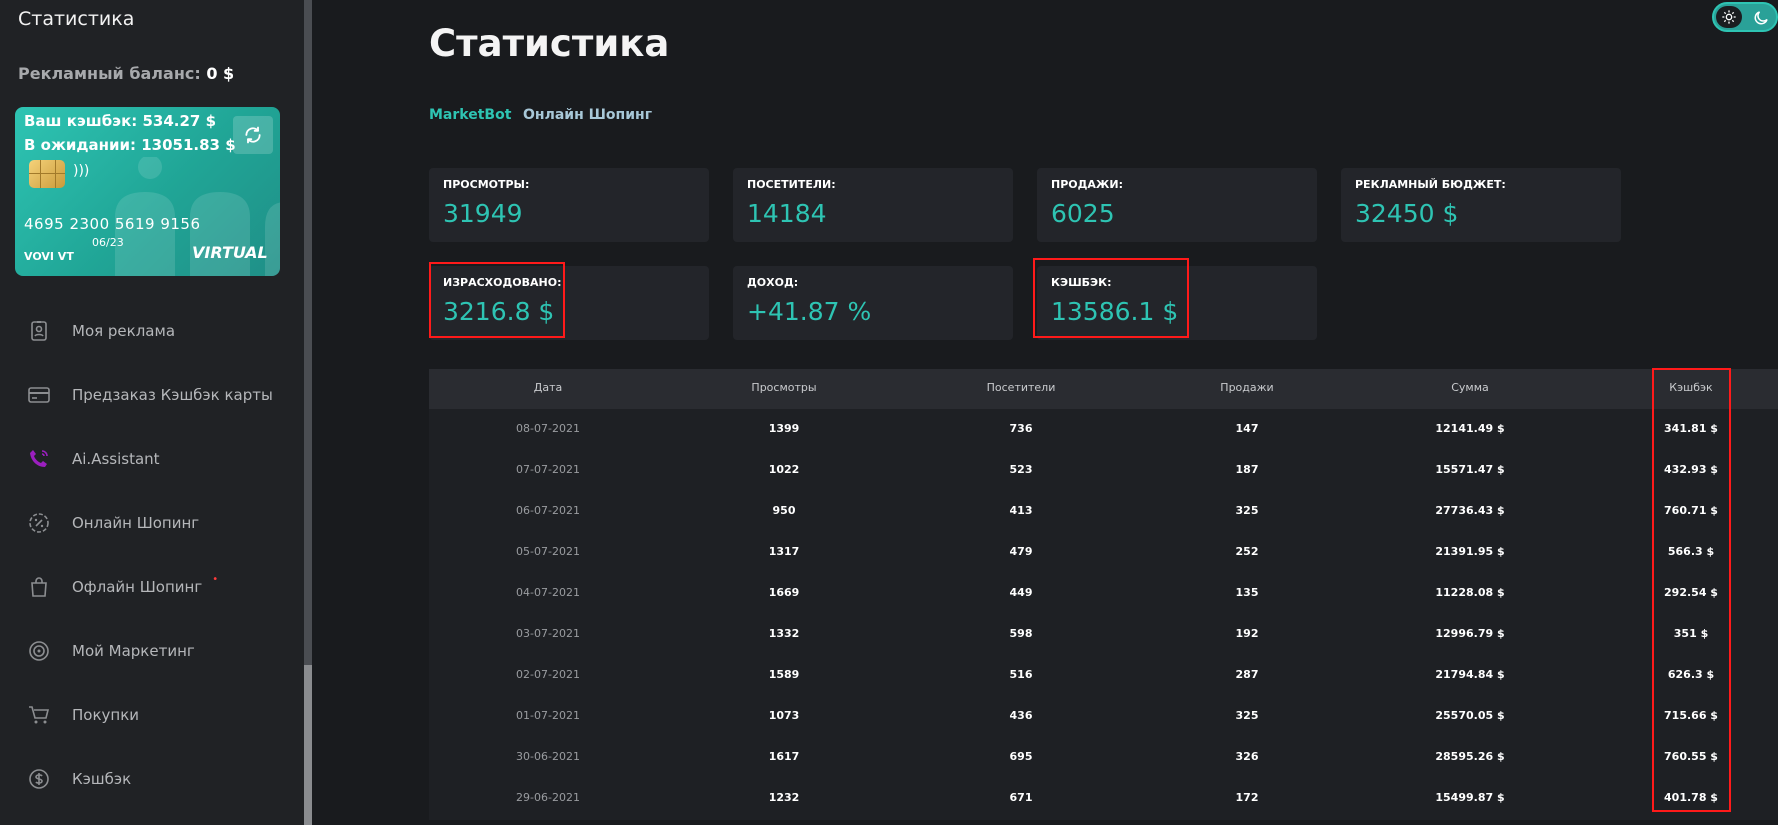 The image size is (1778, 825). I want to click on cart-icon, so click(39, 715).